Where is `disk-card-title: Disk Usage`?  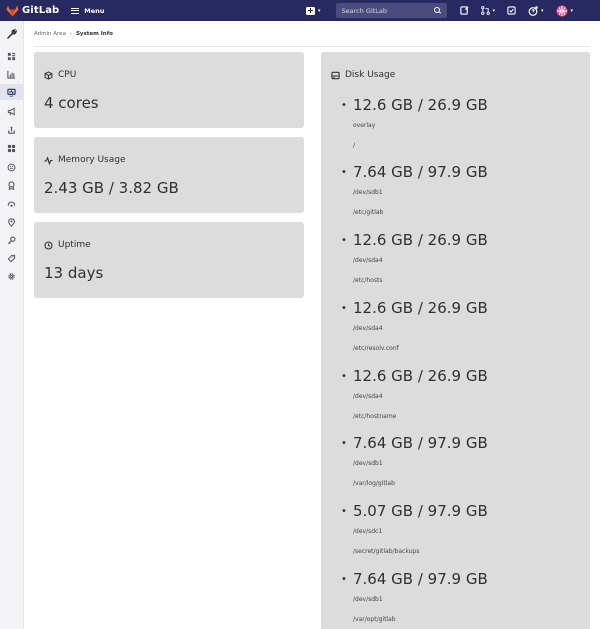
disk-card-title: Disk Usage is located at coordinates (363, 75).